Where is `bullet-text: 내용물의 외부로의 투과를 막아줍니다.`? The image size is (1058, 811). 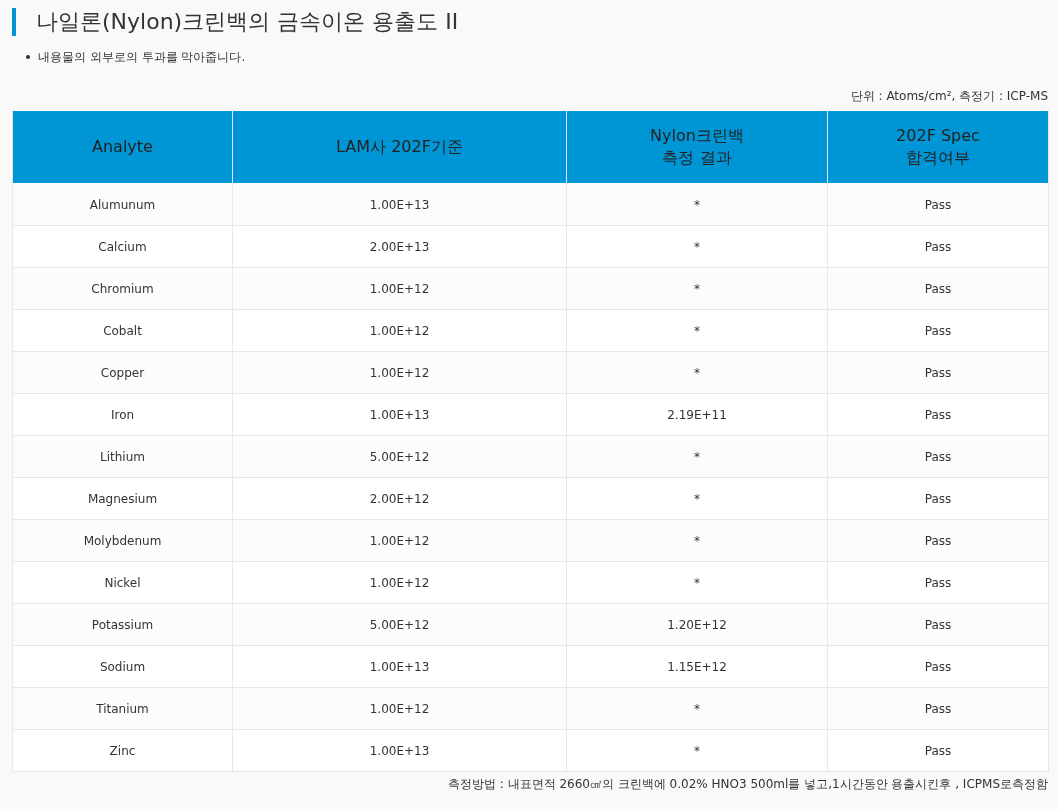
bullet-text: 내용물의 외부로의 투과를 막아줍니다. is located at coordinates (142, 57).